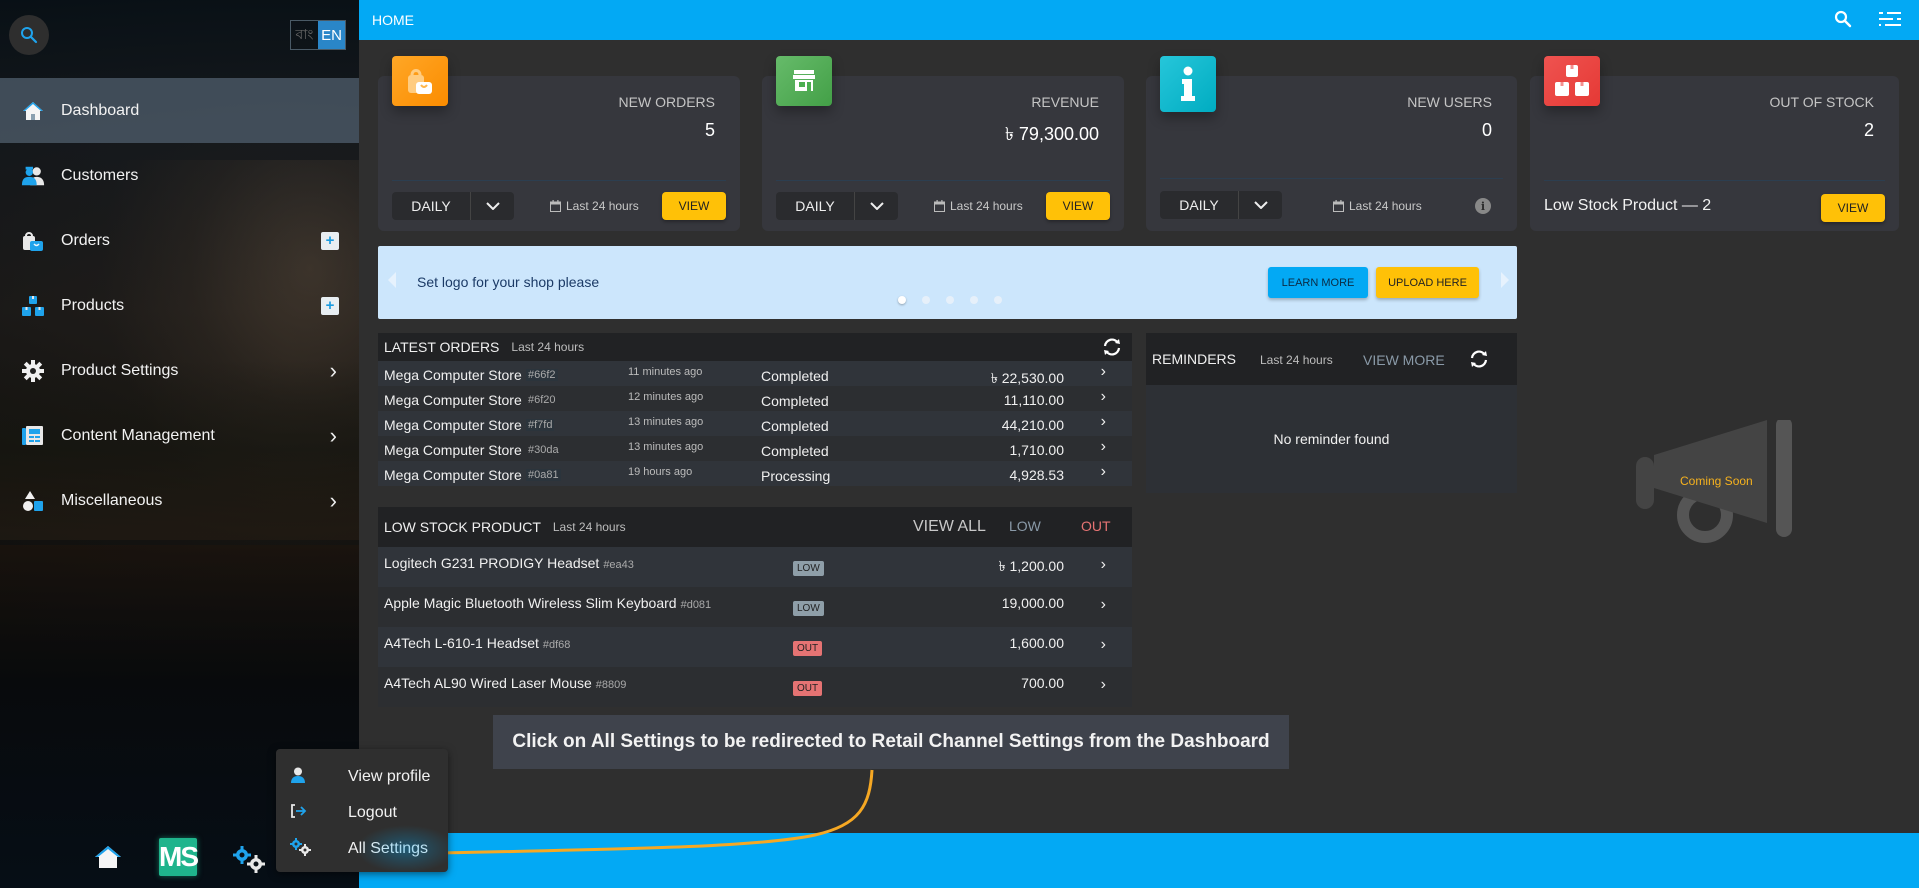 Image resolution: width=1919 pixels, height=888 pixels. I want to click on tab-low: LOW, so click(1025, 526).